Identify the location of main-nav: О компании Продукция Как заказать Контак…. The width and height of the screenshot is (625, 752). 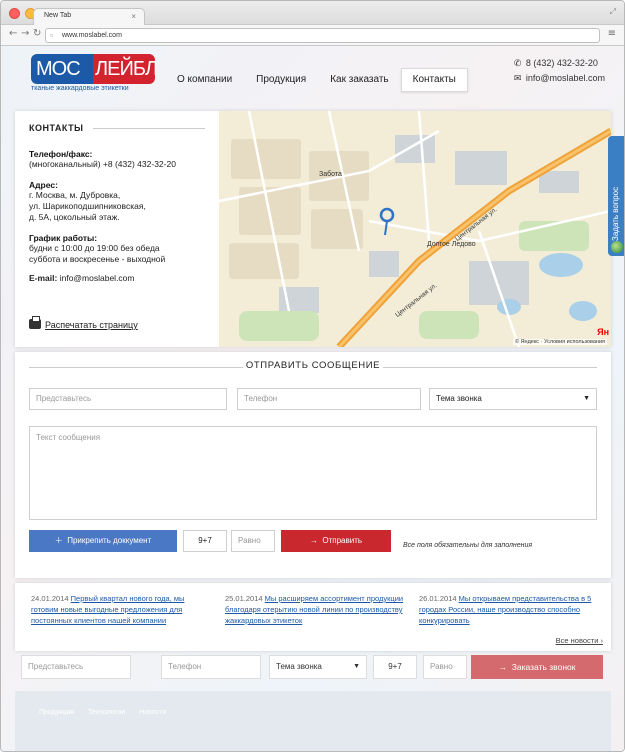
(316, 80).